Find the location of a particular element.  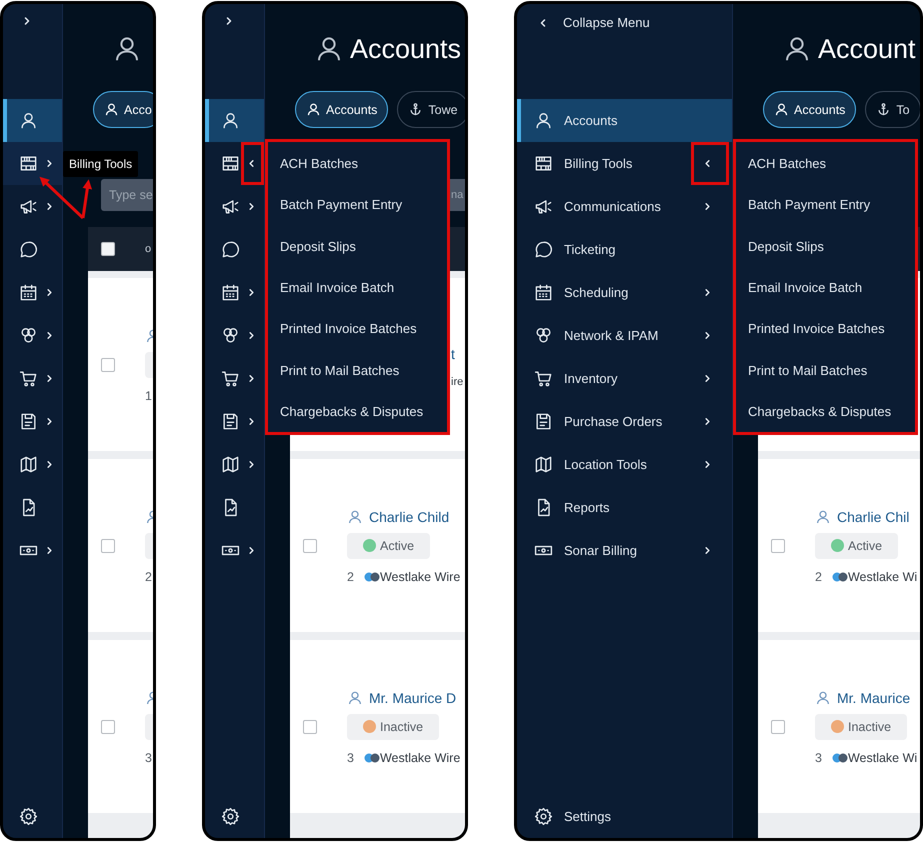

nav-item: Scheduling is located at coordinates (624, 292).